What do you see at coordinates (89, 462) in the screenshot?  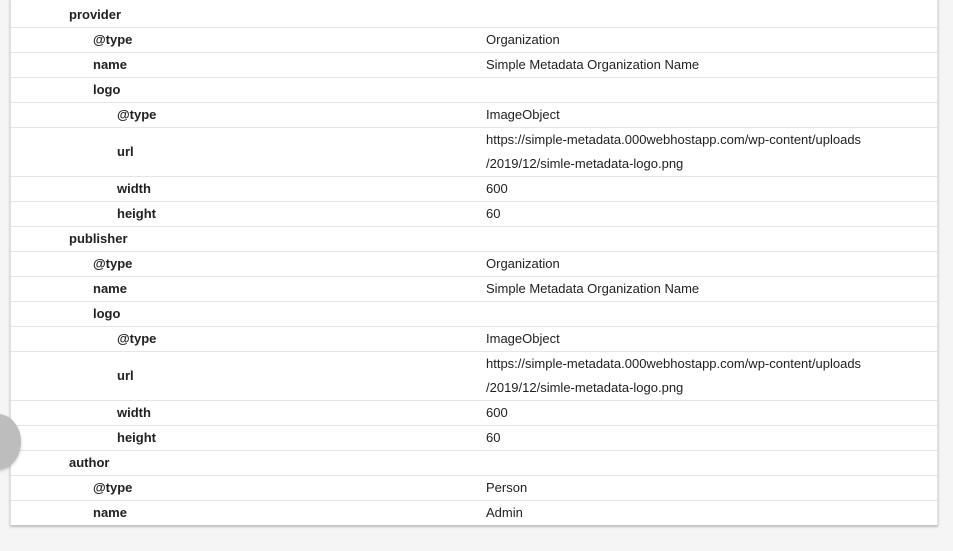 I see `row-key: author` at bounding box center [89, 462].